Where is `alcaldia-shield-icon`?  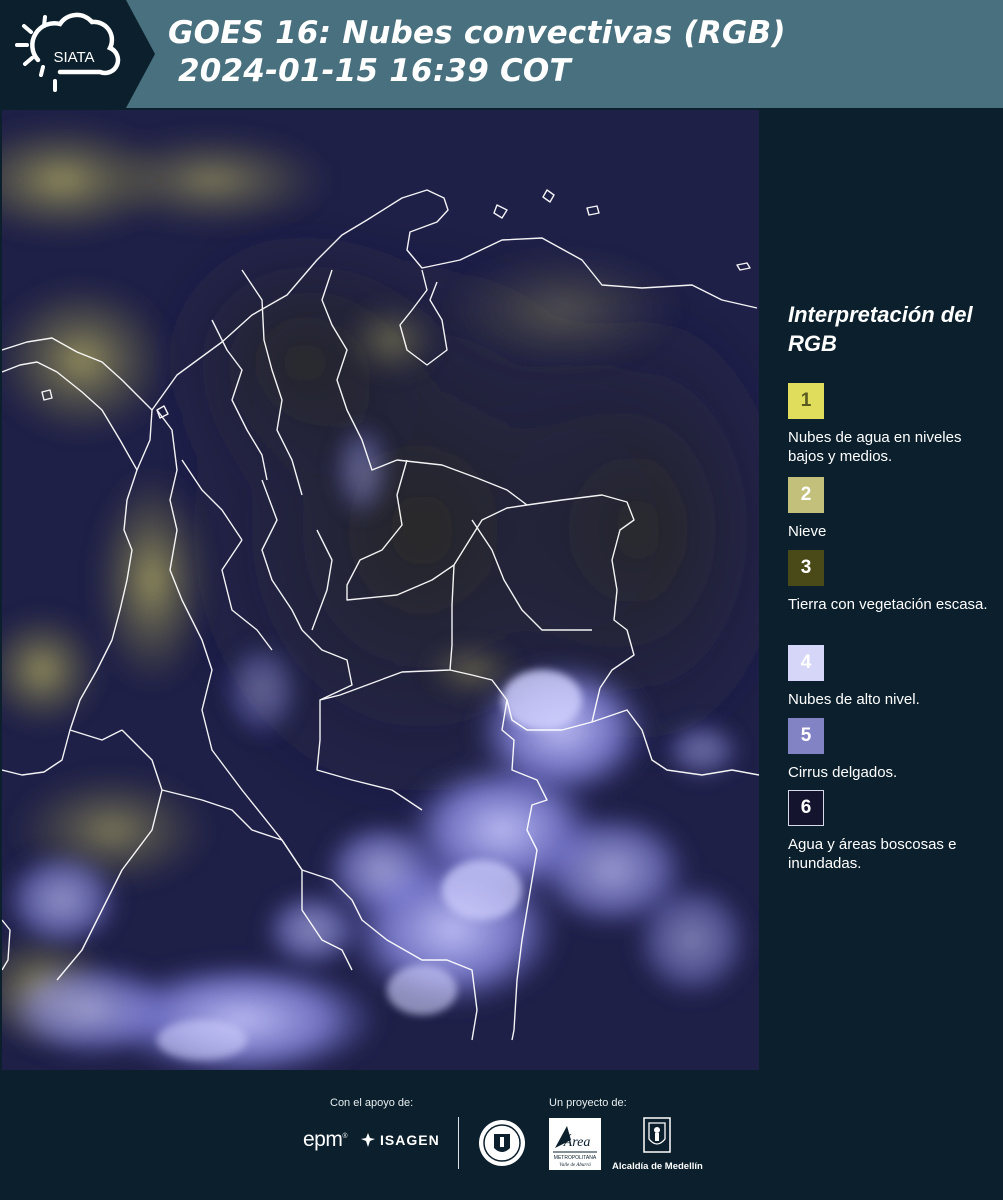 alcaldia-shield-icon is located at coordinates (657, 1135).